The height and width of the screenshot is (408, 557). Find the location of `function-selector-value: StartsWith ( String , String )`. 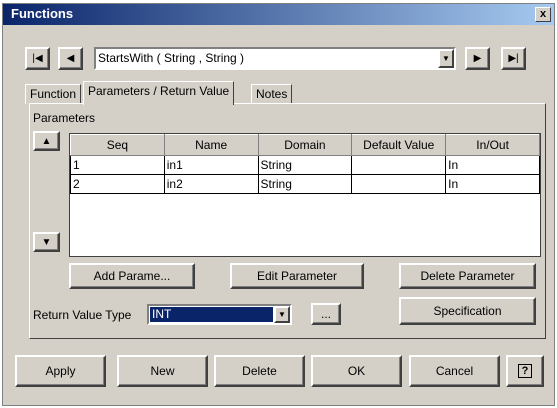

function-selector-value: StartsWith ( String , String ) is located at coordinates (171, 58).